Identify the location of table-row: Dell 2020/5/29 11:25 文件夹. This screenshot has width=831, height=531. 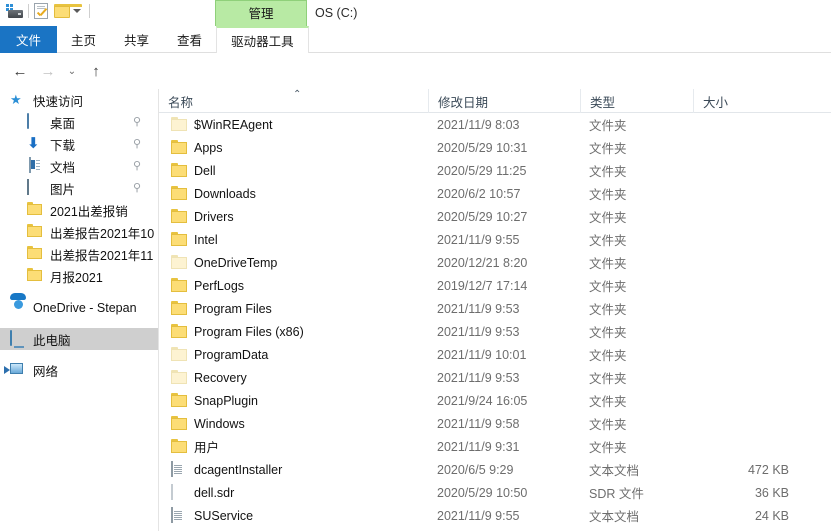
(495, 170).